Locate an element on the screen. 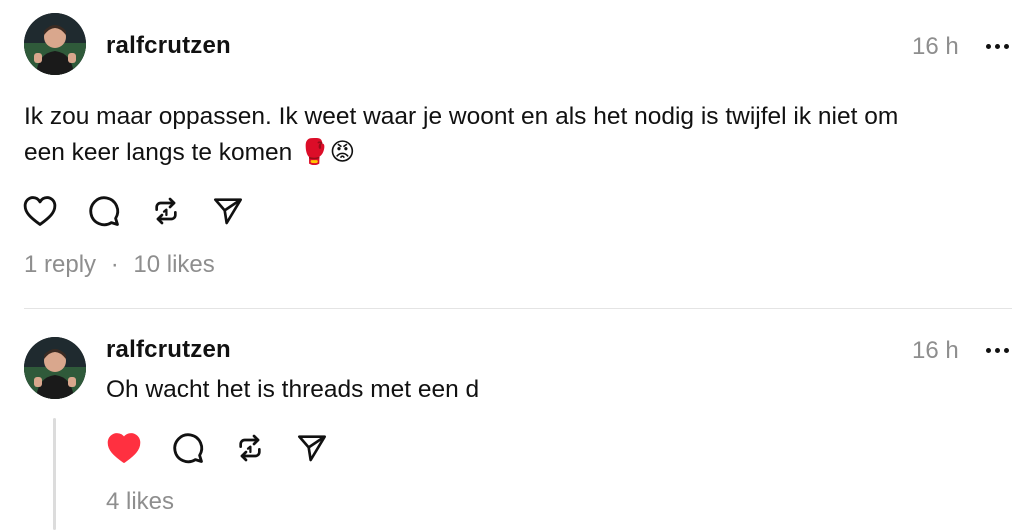 This screenshot has width=1024, height=530. reply-actions is located at coordinates (226, 450).